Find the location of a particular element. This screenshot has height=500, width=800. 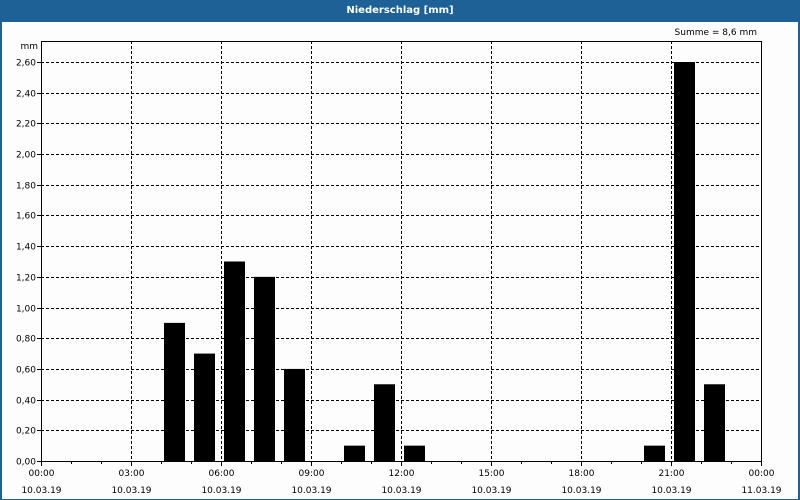

y-axis-unit: mm is located at coordinates (29, 47).